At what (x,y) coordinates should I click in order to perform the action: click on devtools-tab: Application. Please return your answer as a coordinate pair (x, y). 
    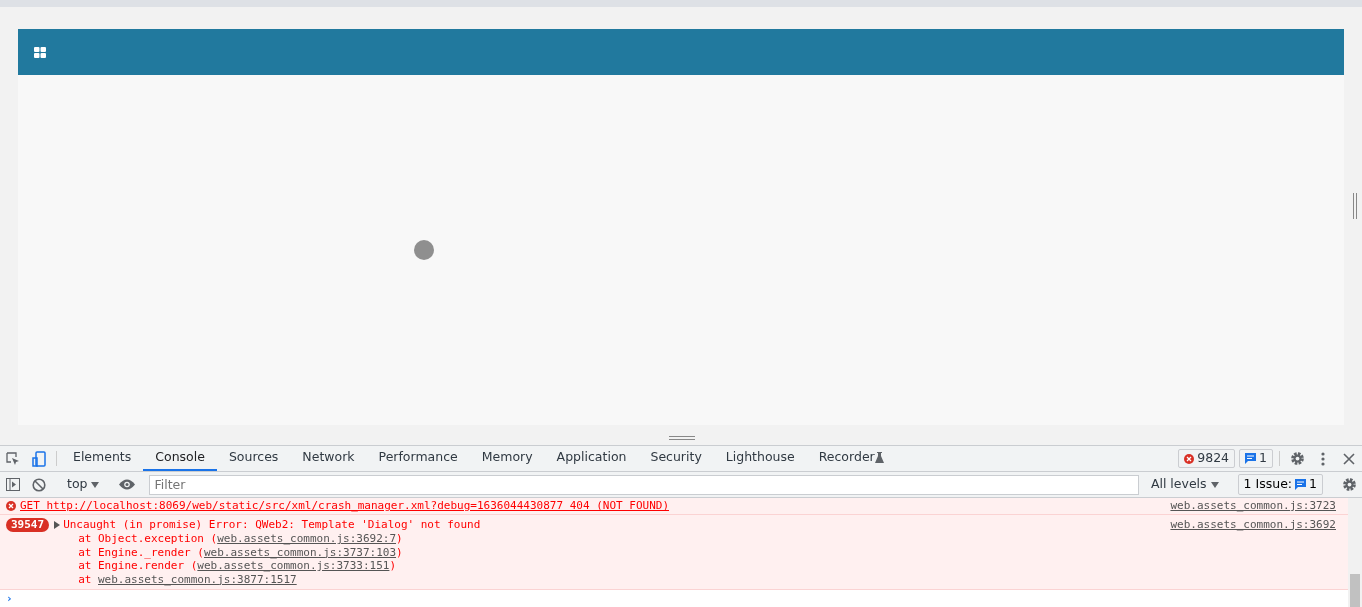
    Looking at the image, I should click on (591, 458).